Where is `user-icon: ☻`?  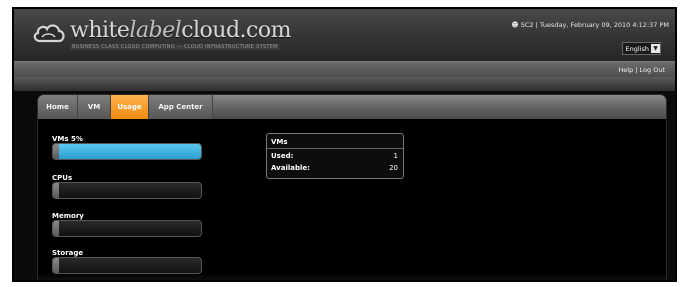 user-icon: ☻ is located at coordinates (515, 25).